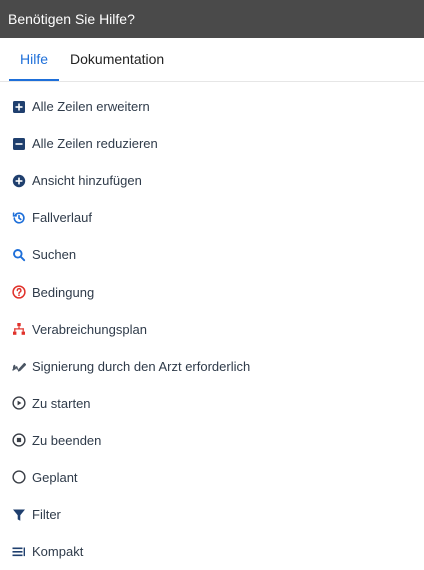 This screenshot has height=570, width=424. I want to click on list-item-add-view: Ansicht hinzufügen, so click(212, 180).